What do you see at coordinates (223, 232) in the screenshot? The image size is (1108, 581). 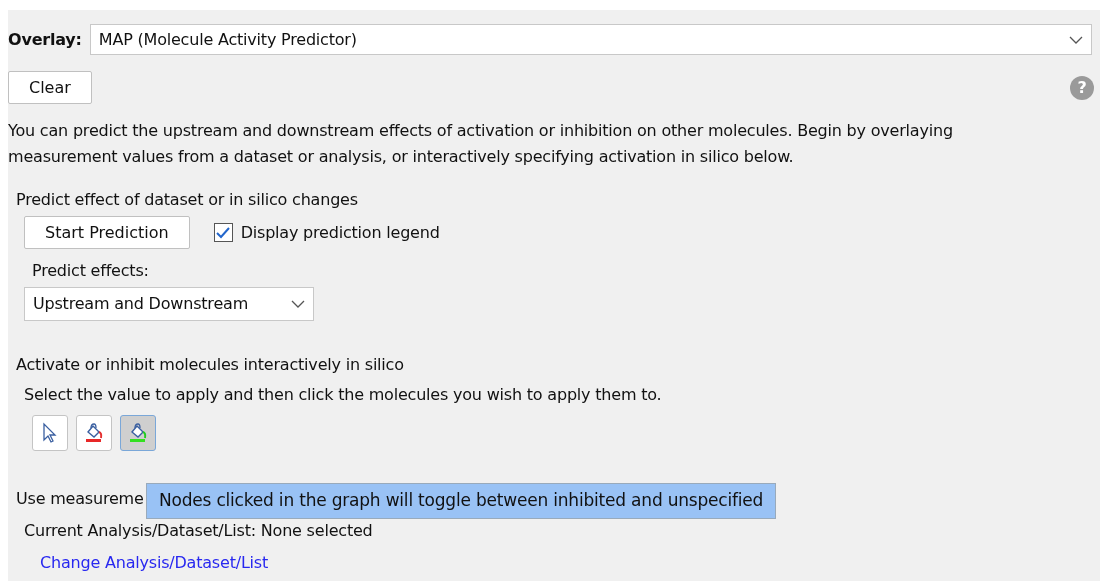 I see `checkmark-icon` at bounding box center [223, 232].